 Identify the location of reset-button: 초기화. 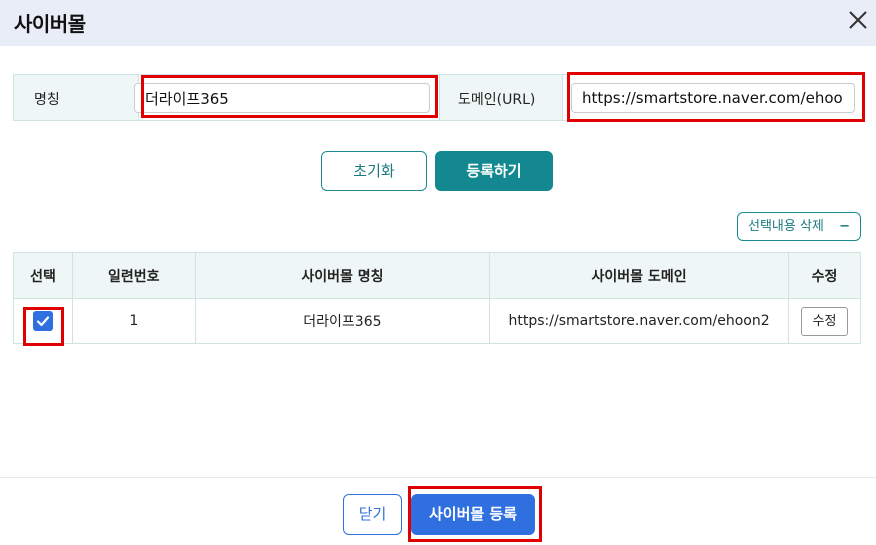
(374, 171).